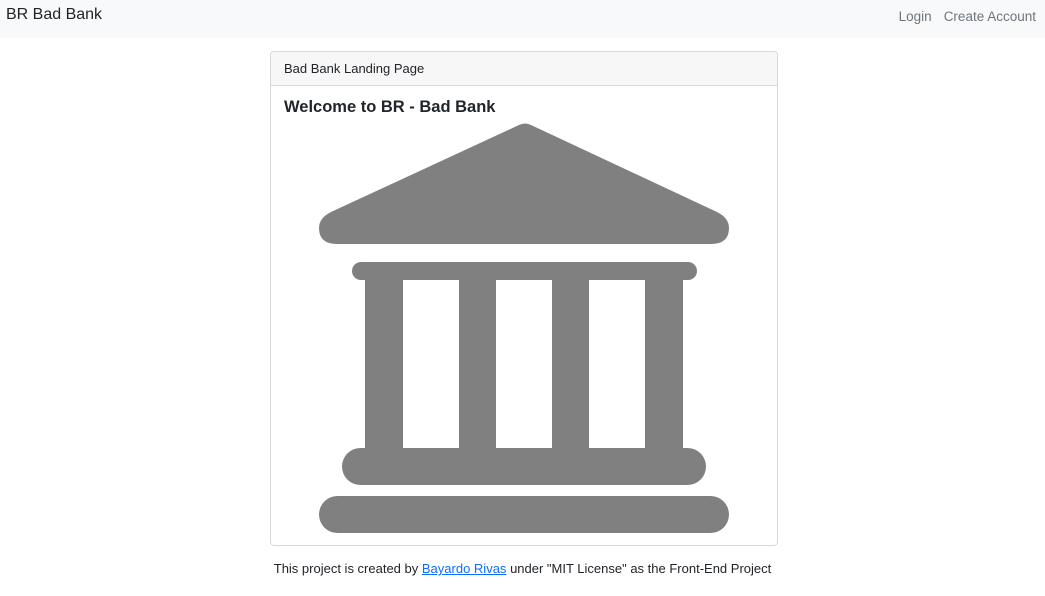  Describe the element at coordinates (990, 16) in the screenshot. I see `create-account-link: Create Account` at that location.